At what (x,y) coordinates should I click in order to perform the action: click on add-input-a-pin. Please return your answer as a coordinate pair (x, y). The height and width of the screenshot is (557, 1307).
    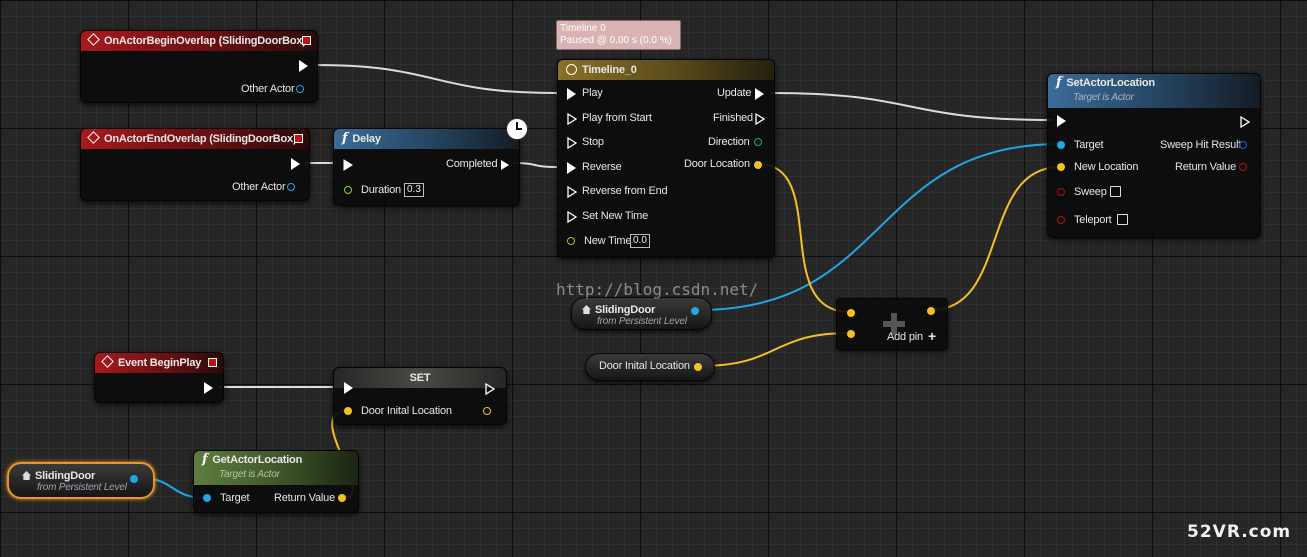
    Looking at the image, I should click on (851, 313).